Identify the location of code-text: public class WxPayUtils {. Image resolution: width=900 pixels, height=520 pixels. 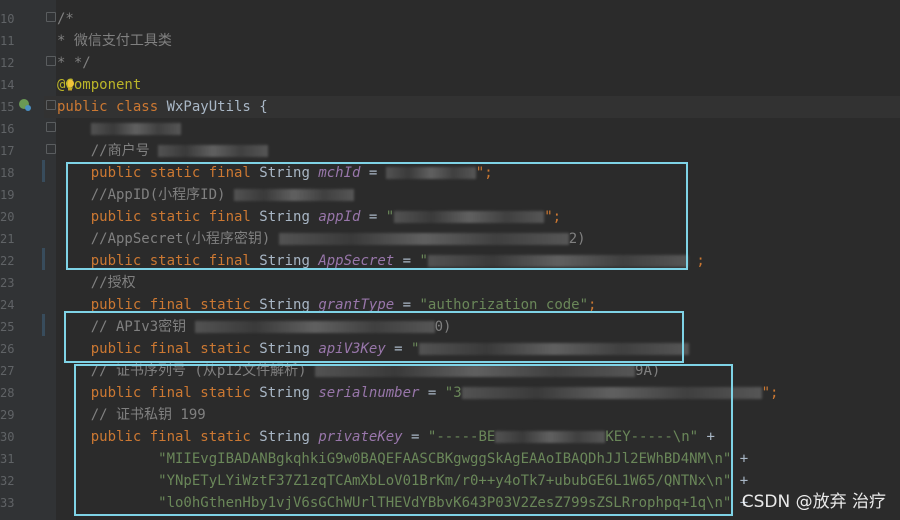
(162, 107).